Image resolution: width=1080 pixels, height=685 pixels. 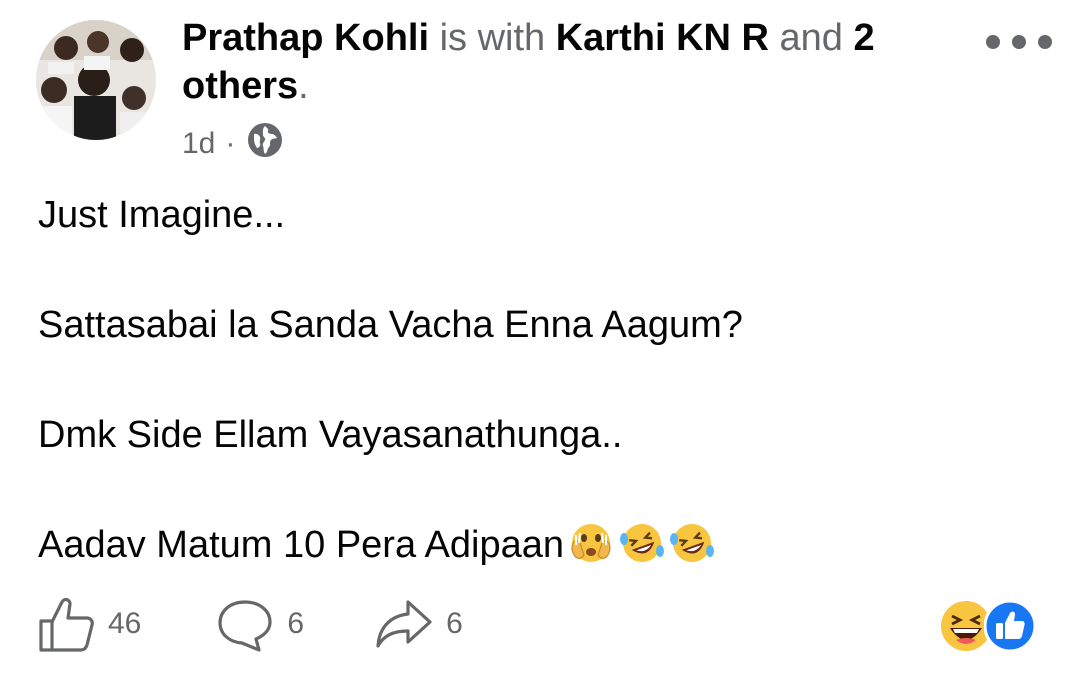 What do you see at coordinates (303, 86) in the screenshot?
I see `header-period: .` at bounding box center [303, 86].